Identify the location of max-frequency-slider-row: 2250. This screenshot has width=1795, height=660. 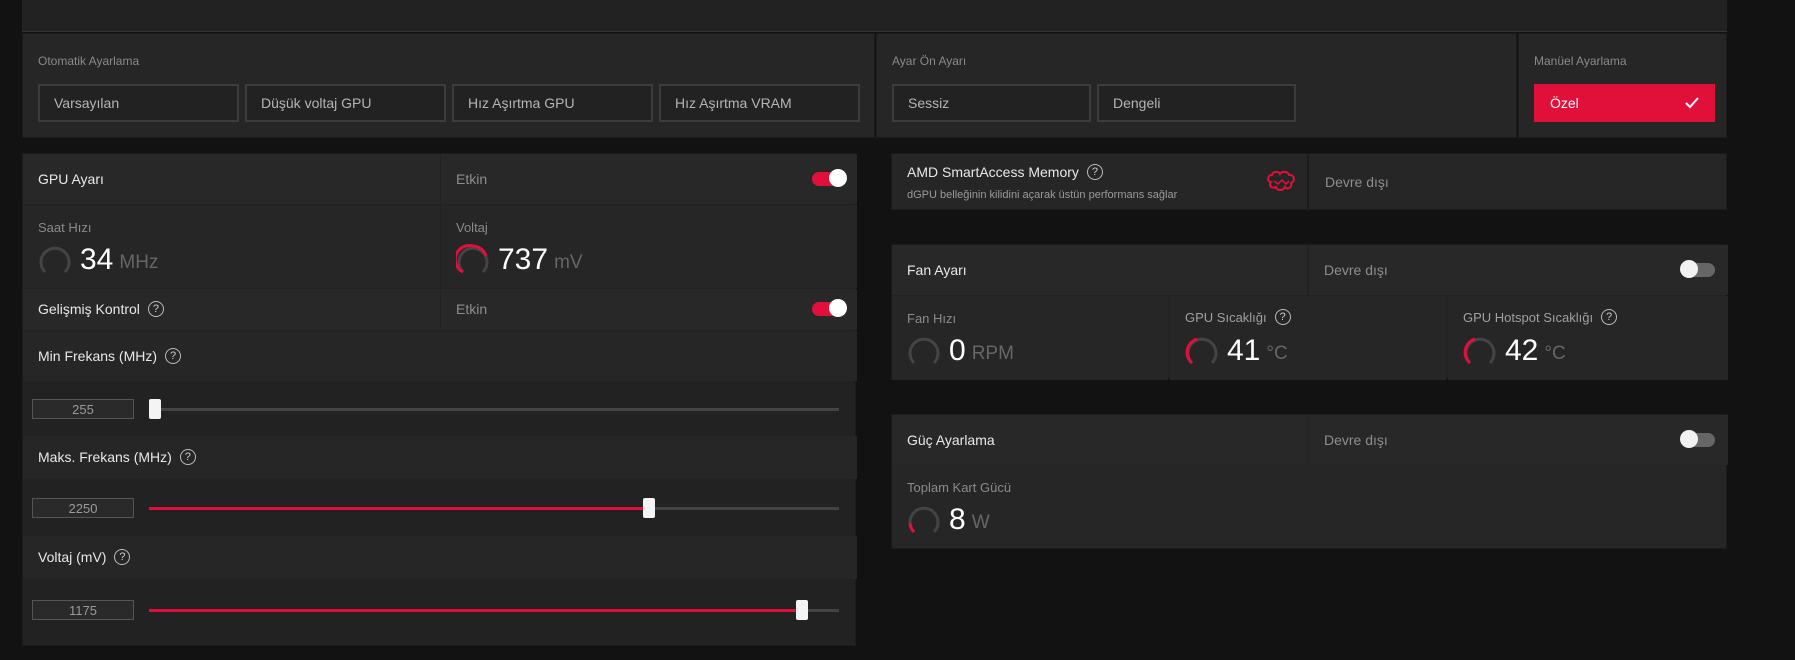
(440, 507).